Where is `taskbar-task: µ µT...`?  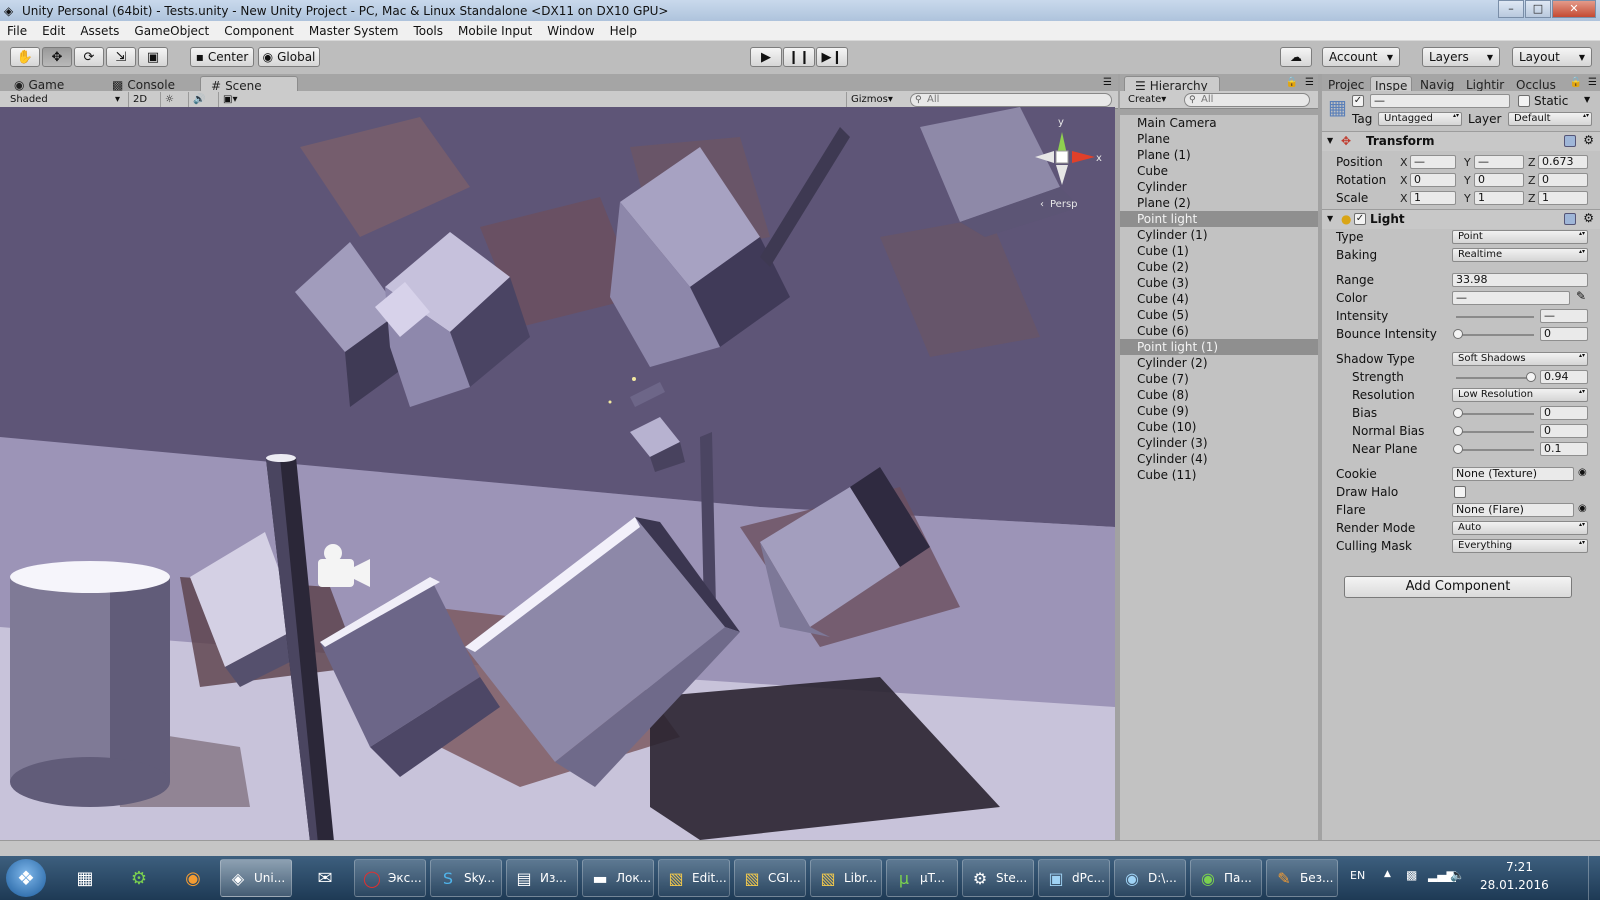 taskbar-task: µ µT... is located at coordinates (922, 878).